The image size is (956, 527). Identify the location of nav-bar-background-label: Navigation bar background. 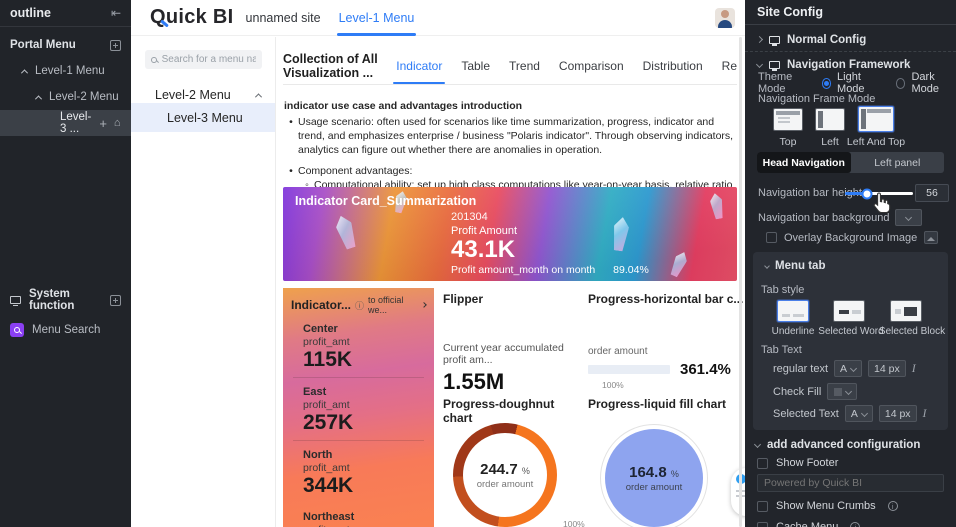
(824, 217).